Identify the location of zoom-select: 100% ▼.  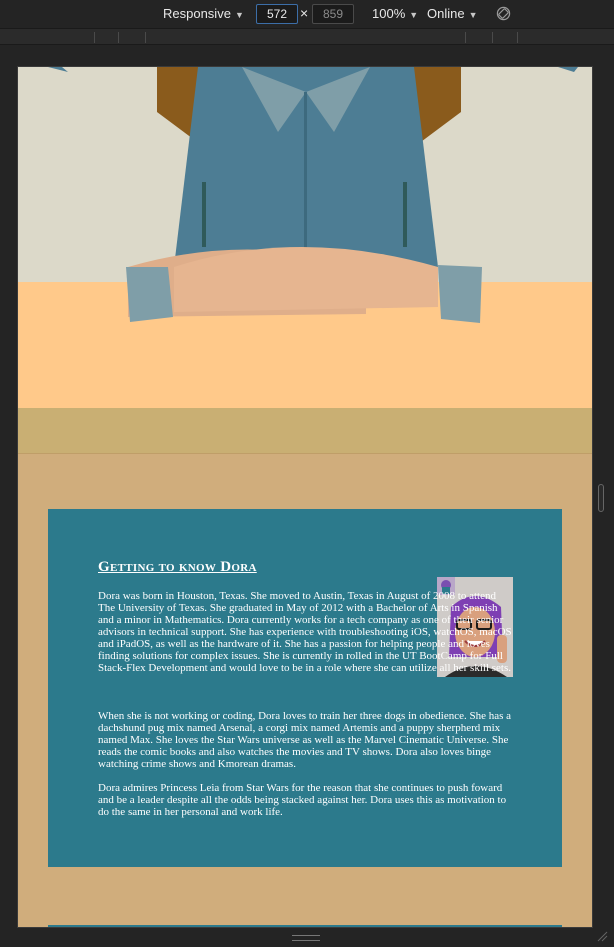
(395, 13).